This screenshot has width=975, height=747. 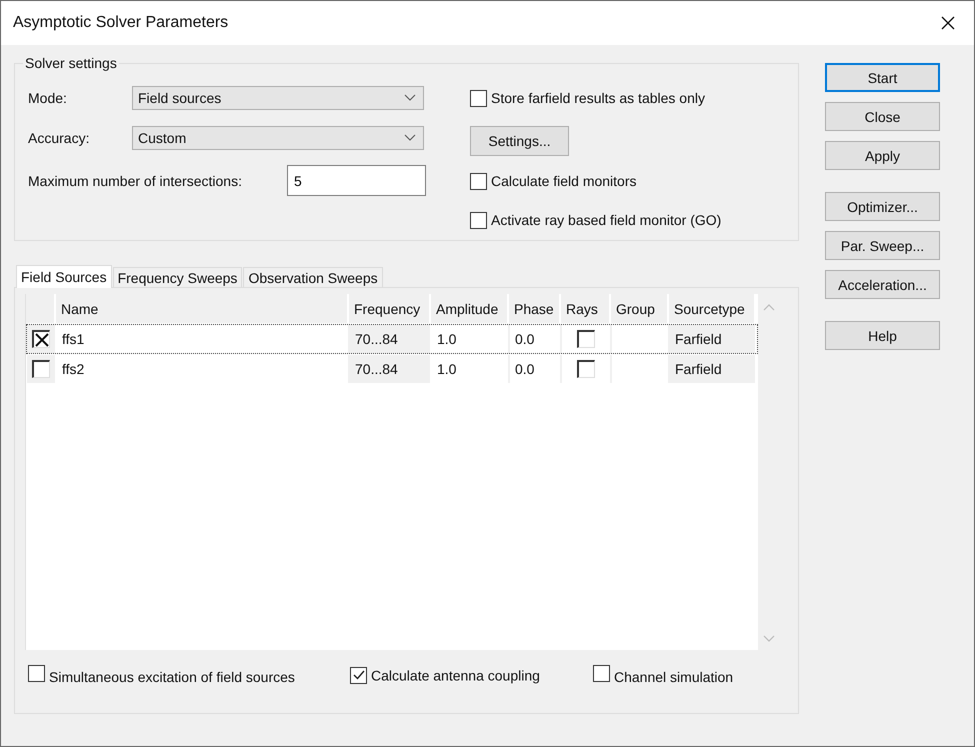 I want to click on group-title: Solver settings, so click(x=71, y=63).